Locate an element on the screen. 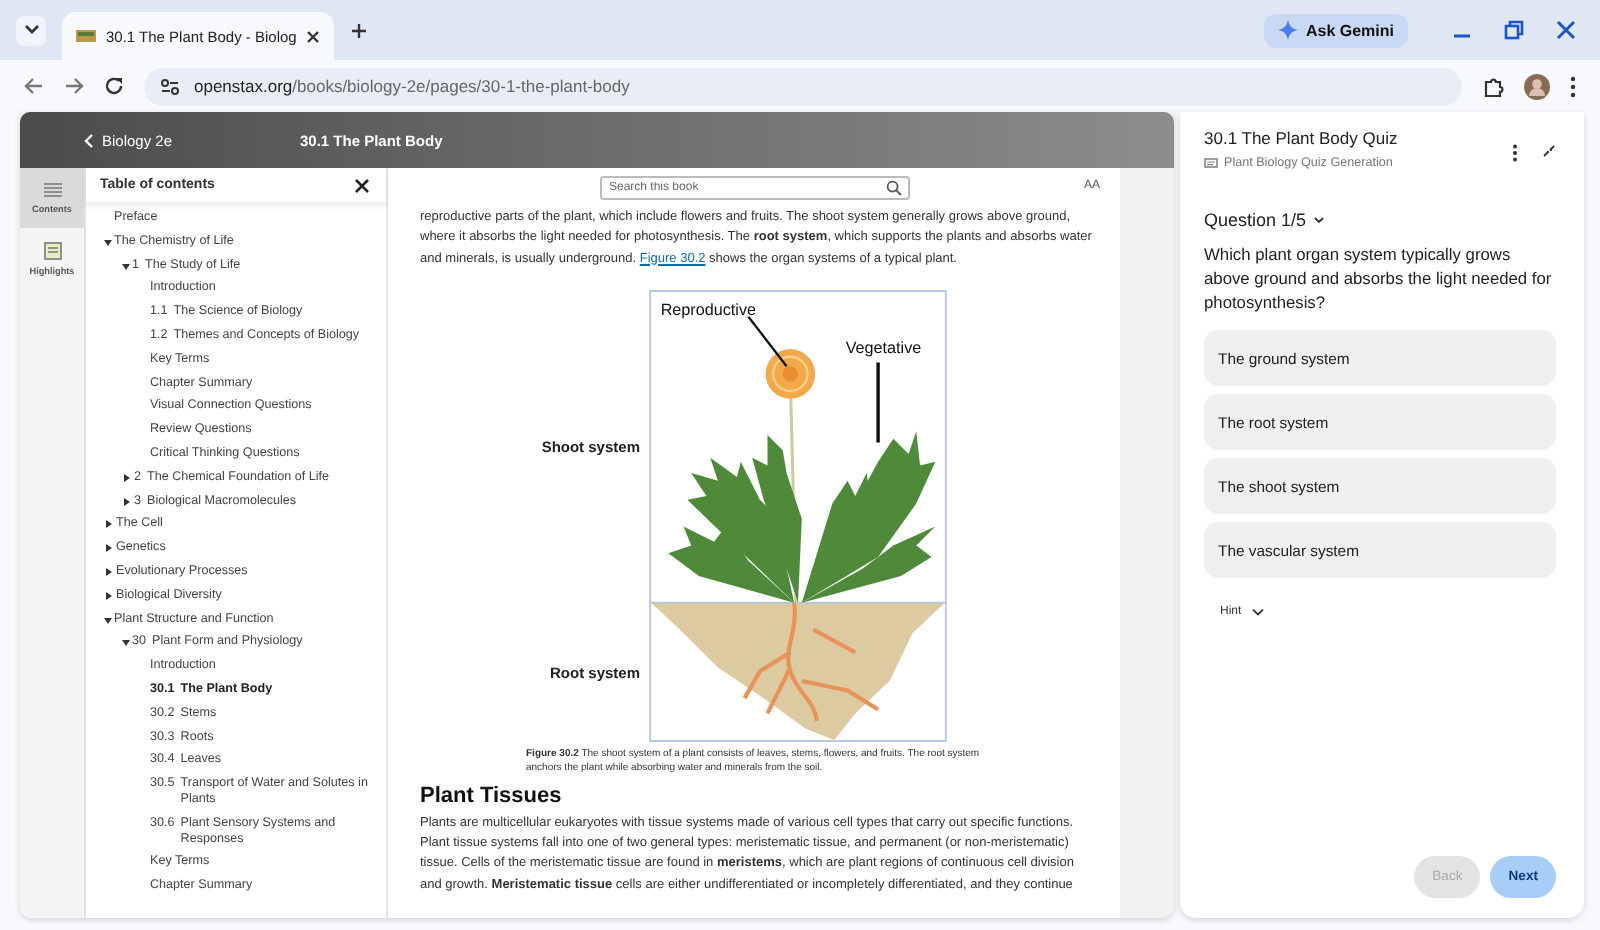  chevron-left-icon is located at coordinates (89, 140).